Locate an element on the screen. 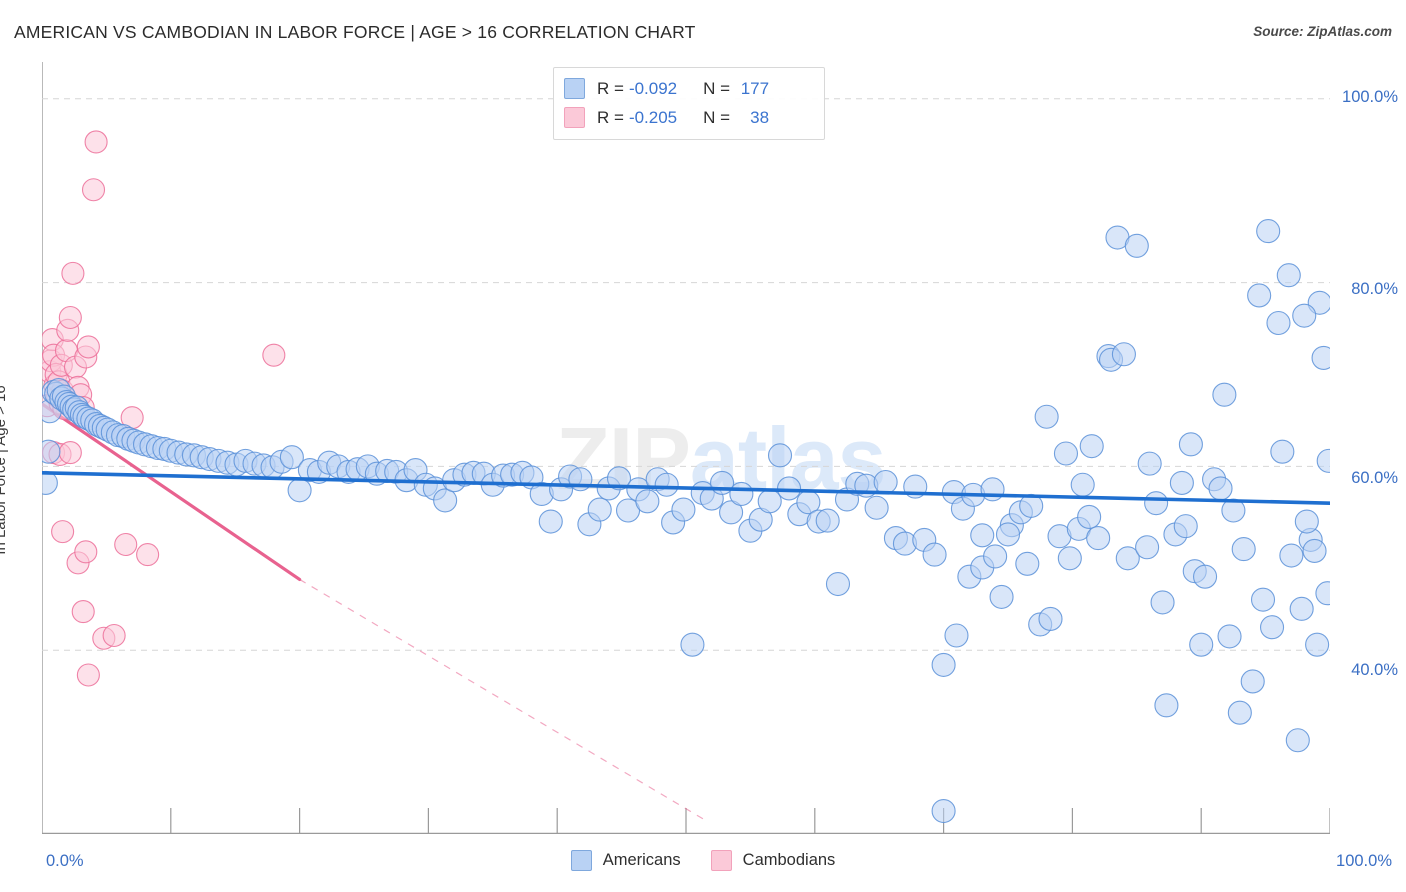 The width and height of the screenshot is (1406, 892). series-swatch-americans is located at coordinates (581, 860).